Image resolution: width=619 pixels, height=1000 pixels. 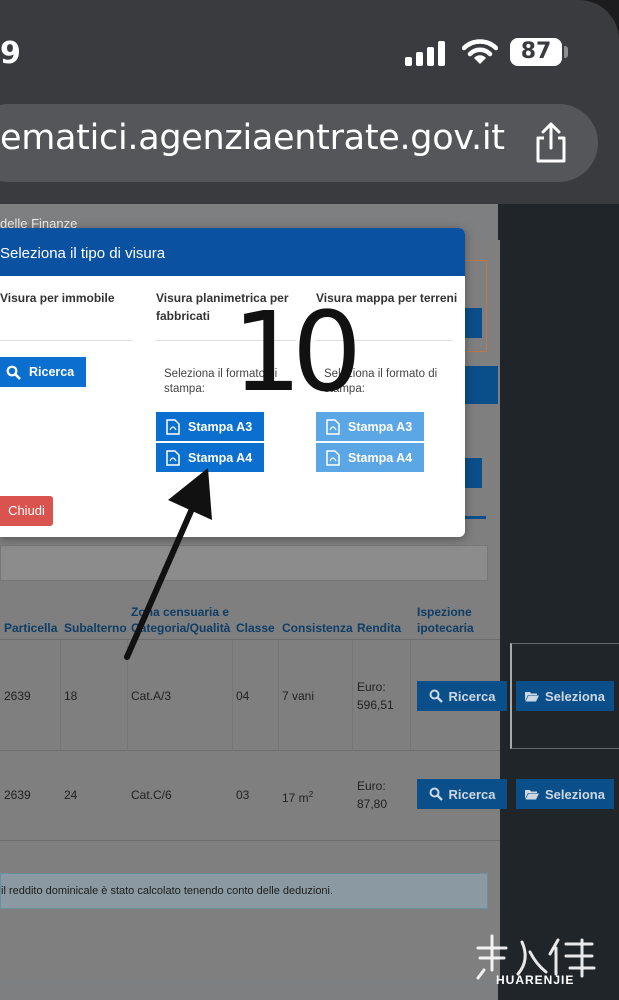 I want to click on wifi-icon, so click(x=480, y=51).